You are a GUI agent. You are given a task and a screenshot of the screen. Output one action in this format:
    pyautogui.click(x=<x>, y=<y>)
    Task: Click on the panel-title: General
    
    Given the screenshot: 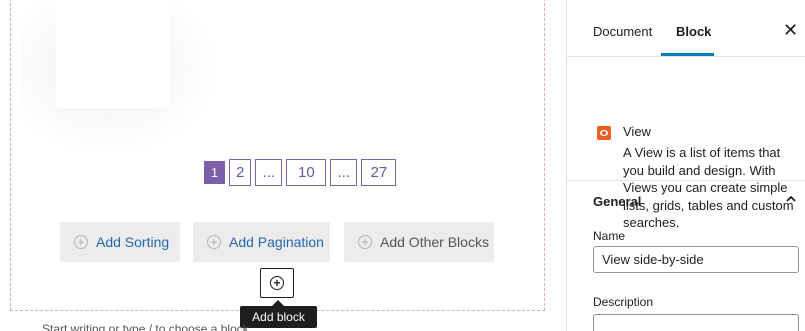 What is the action you would take?
    pyautogui.click(x=617, y=201)
    